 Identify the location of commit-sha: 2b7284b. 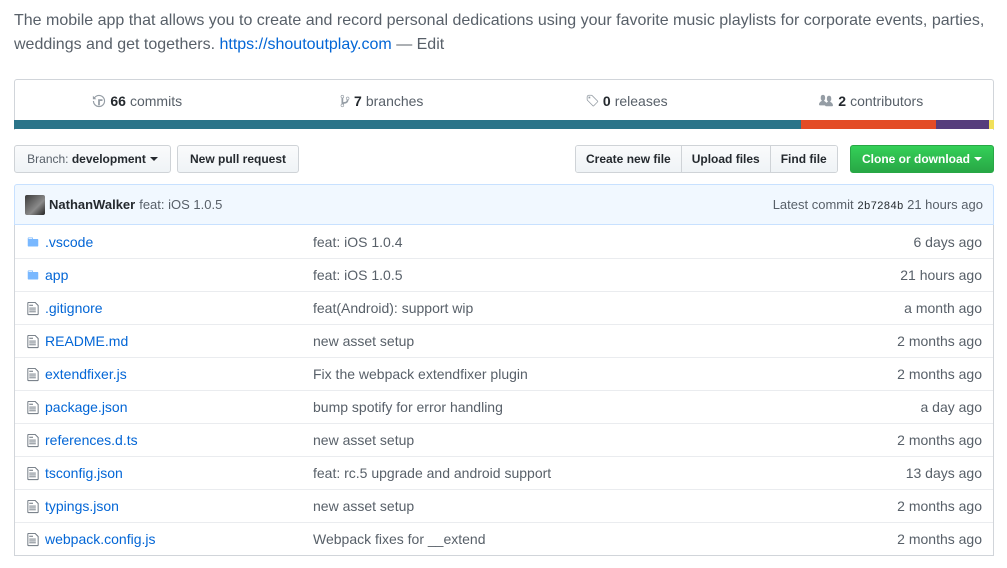
(880, 207).